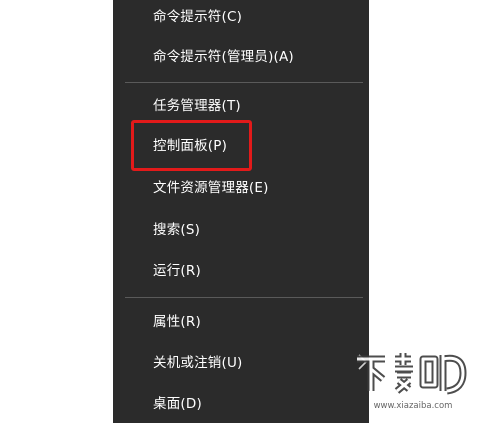 This screenshot has height=423, width=482. I want to click on control-panel-highlight-box, so click(191, 145).